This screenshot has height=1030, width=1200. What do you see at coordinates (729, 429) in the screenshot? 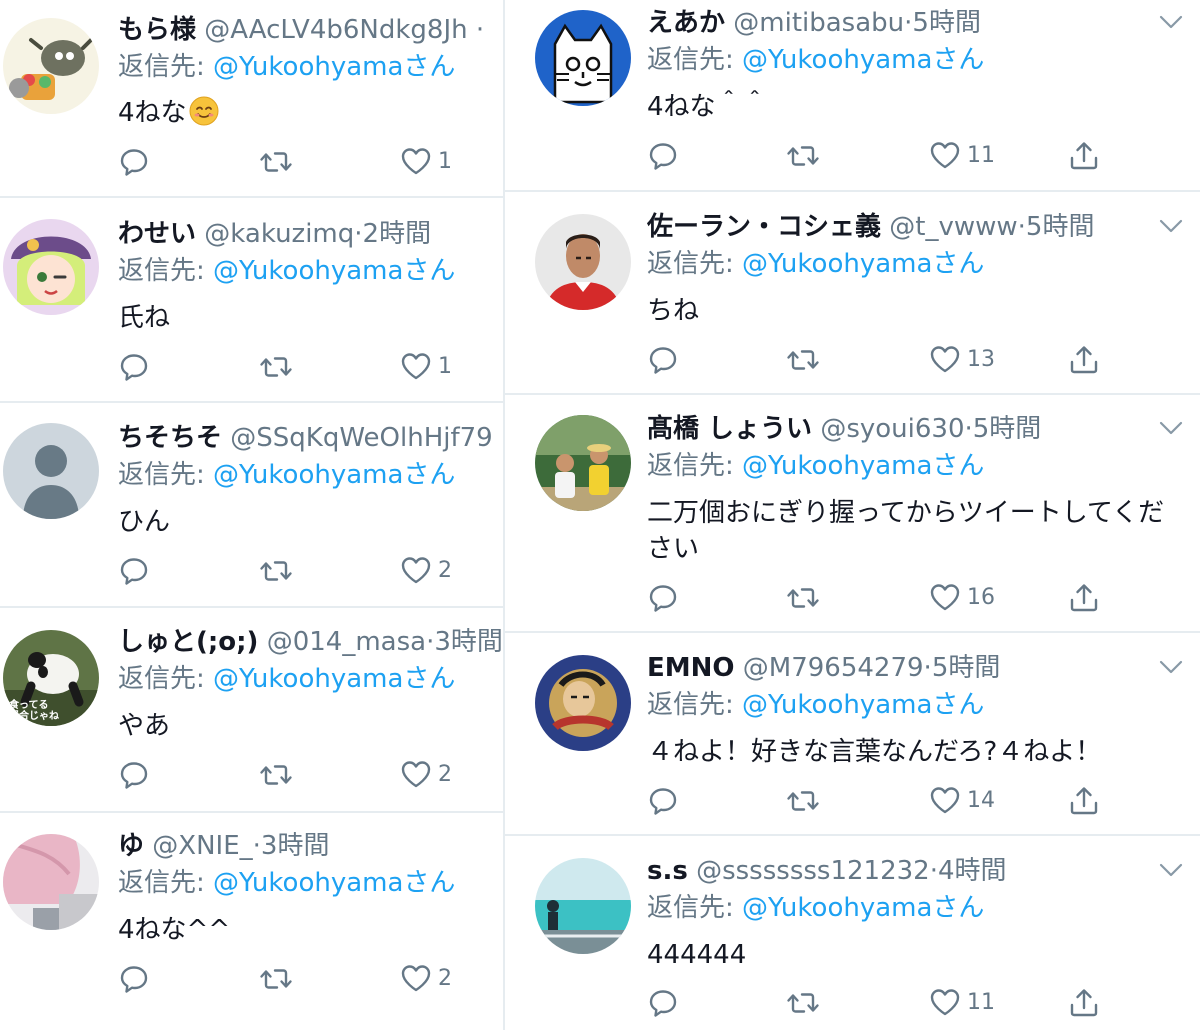
I see `user-display-name: 髙橋 しょうい` at bounding box center [729, 429].